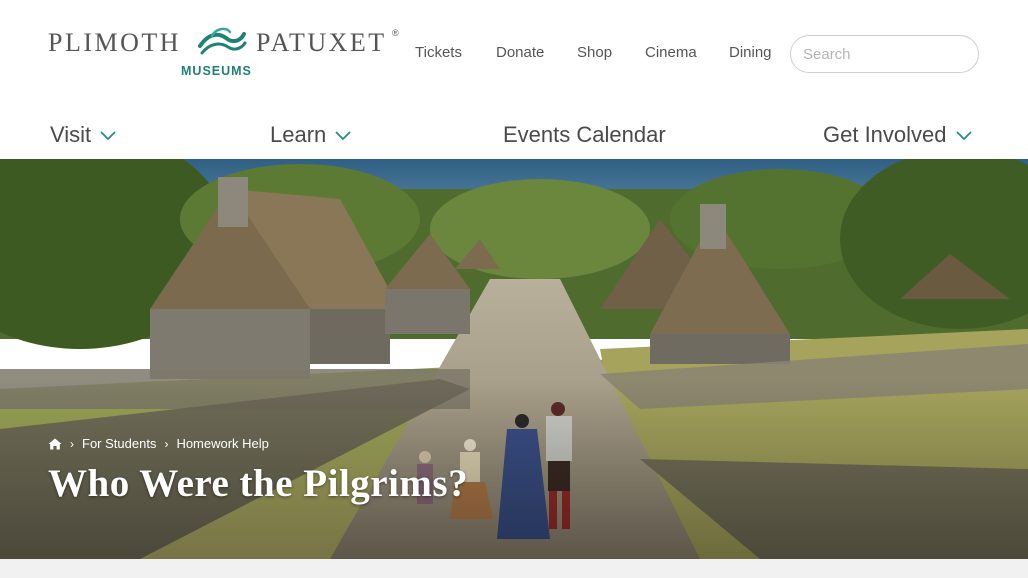 This screenshot has width=1028, height=578. I want to click on utility-link-tickets: Tickets, so click(438, 52).